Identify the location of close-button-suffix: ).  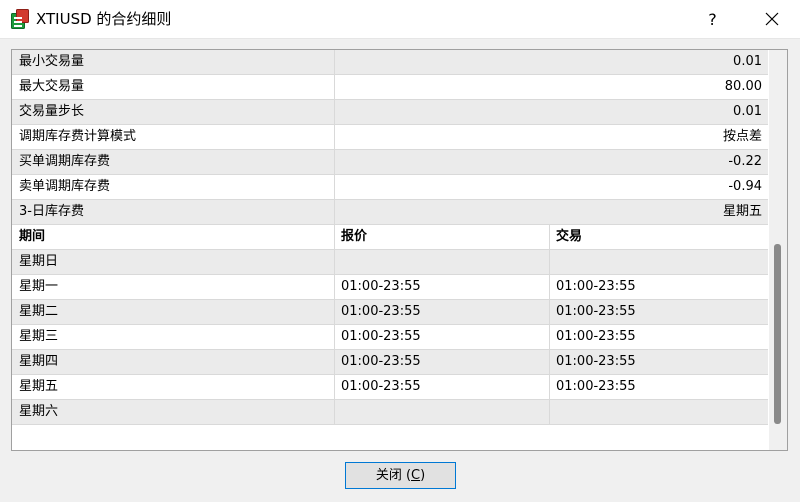
(423, 475).